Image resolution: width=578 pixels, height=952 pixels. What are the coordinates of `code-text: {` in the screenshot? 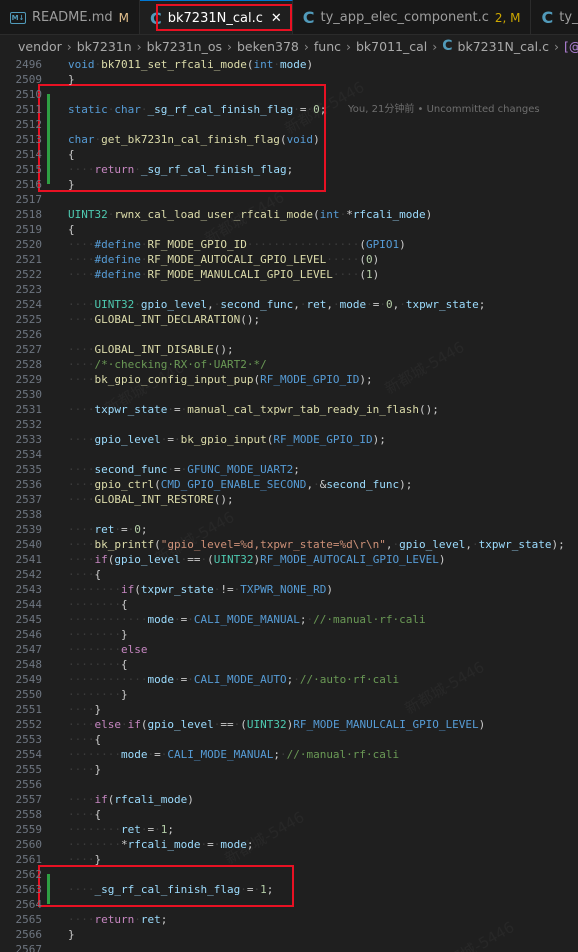 It's located at (71, 229).